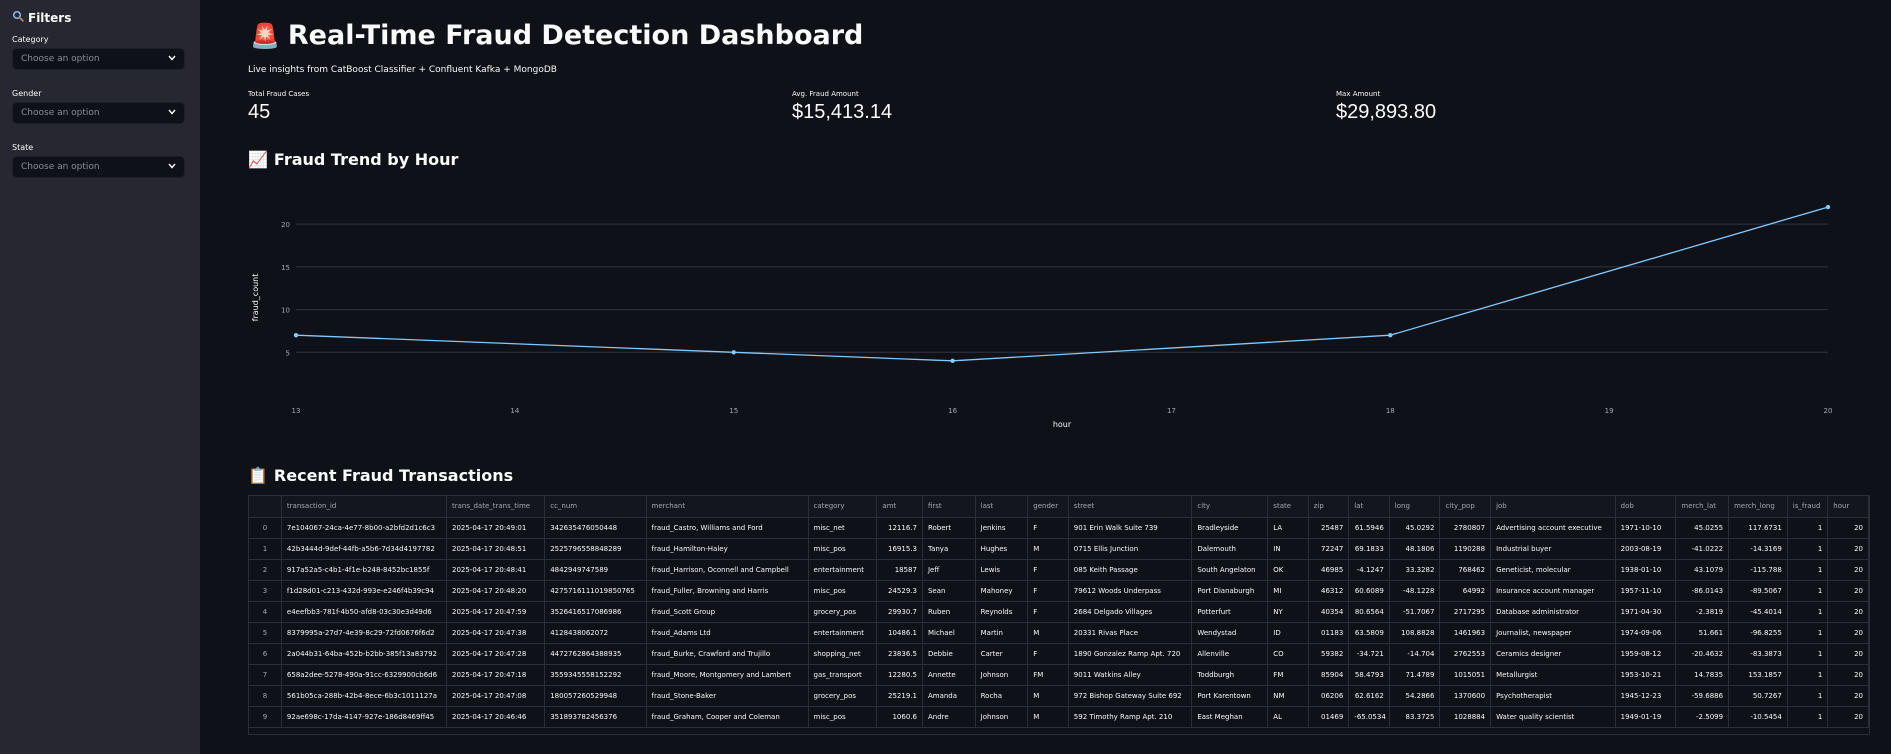 This screenshot has height=754, width=1891. What do you see at coordinates (1465, 570) in the screenshot?
I see `table-cell: 768462` at bounding box center [1465, 570].